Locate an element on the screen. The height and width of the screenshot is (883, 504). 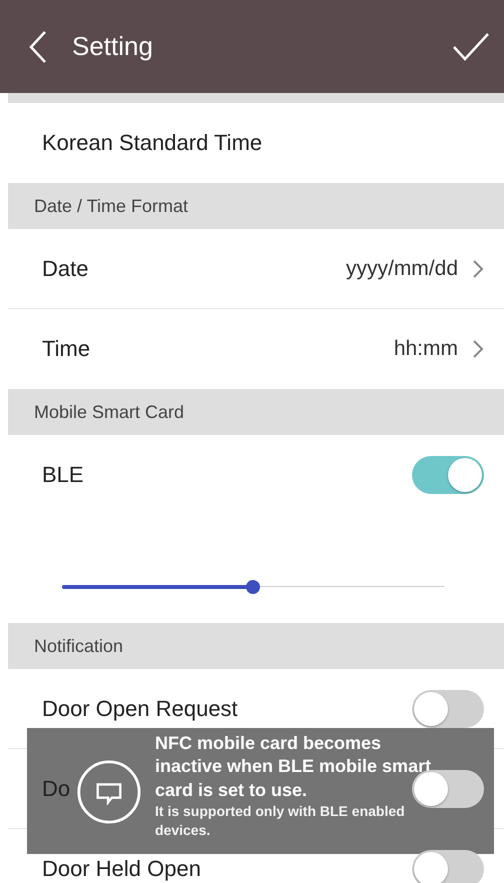
time-zone-value: Korean Standard Time is located at coordinates (153, 143).